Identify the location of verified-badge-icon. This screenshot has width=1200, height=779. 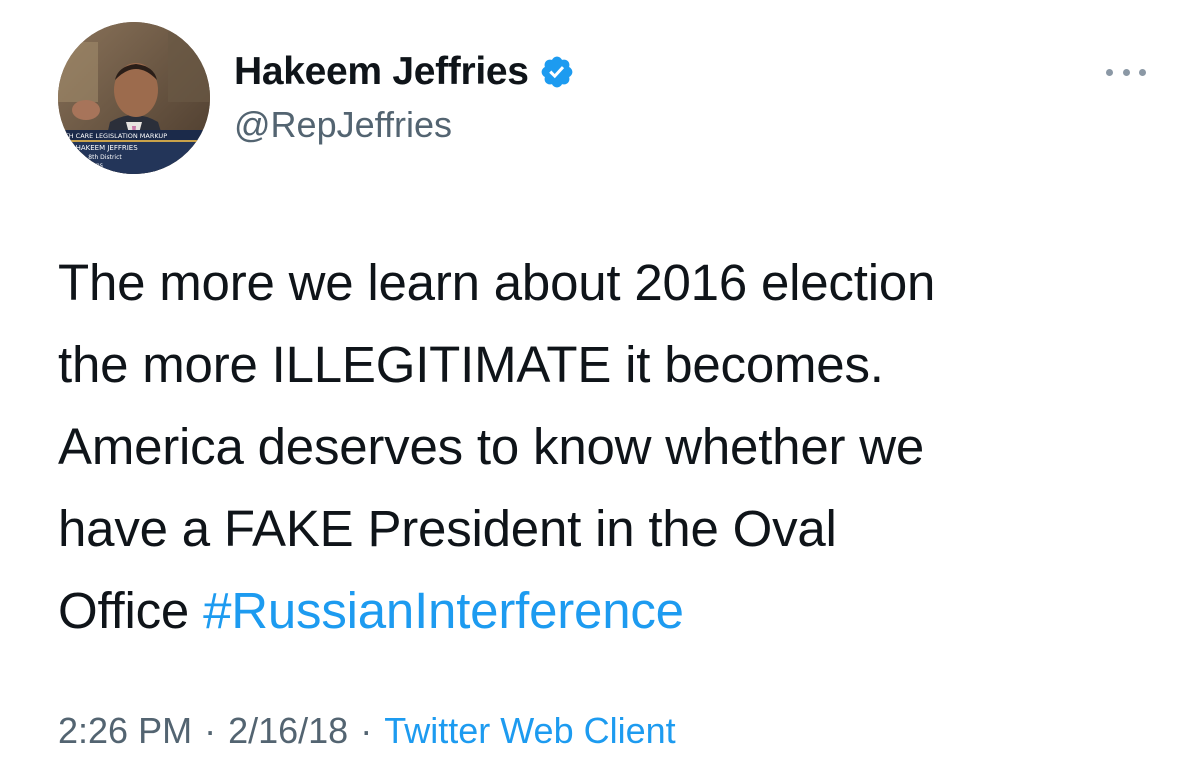
(557, 72).